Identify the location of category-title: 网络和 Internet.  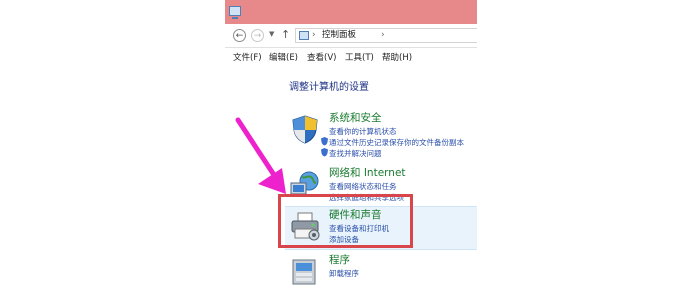
(367, 172).